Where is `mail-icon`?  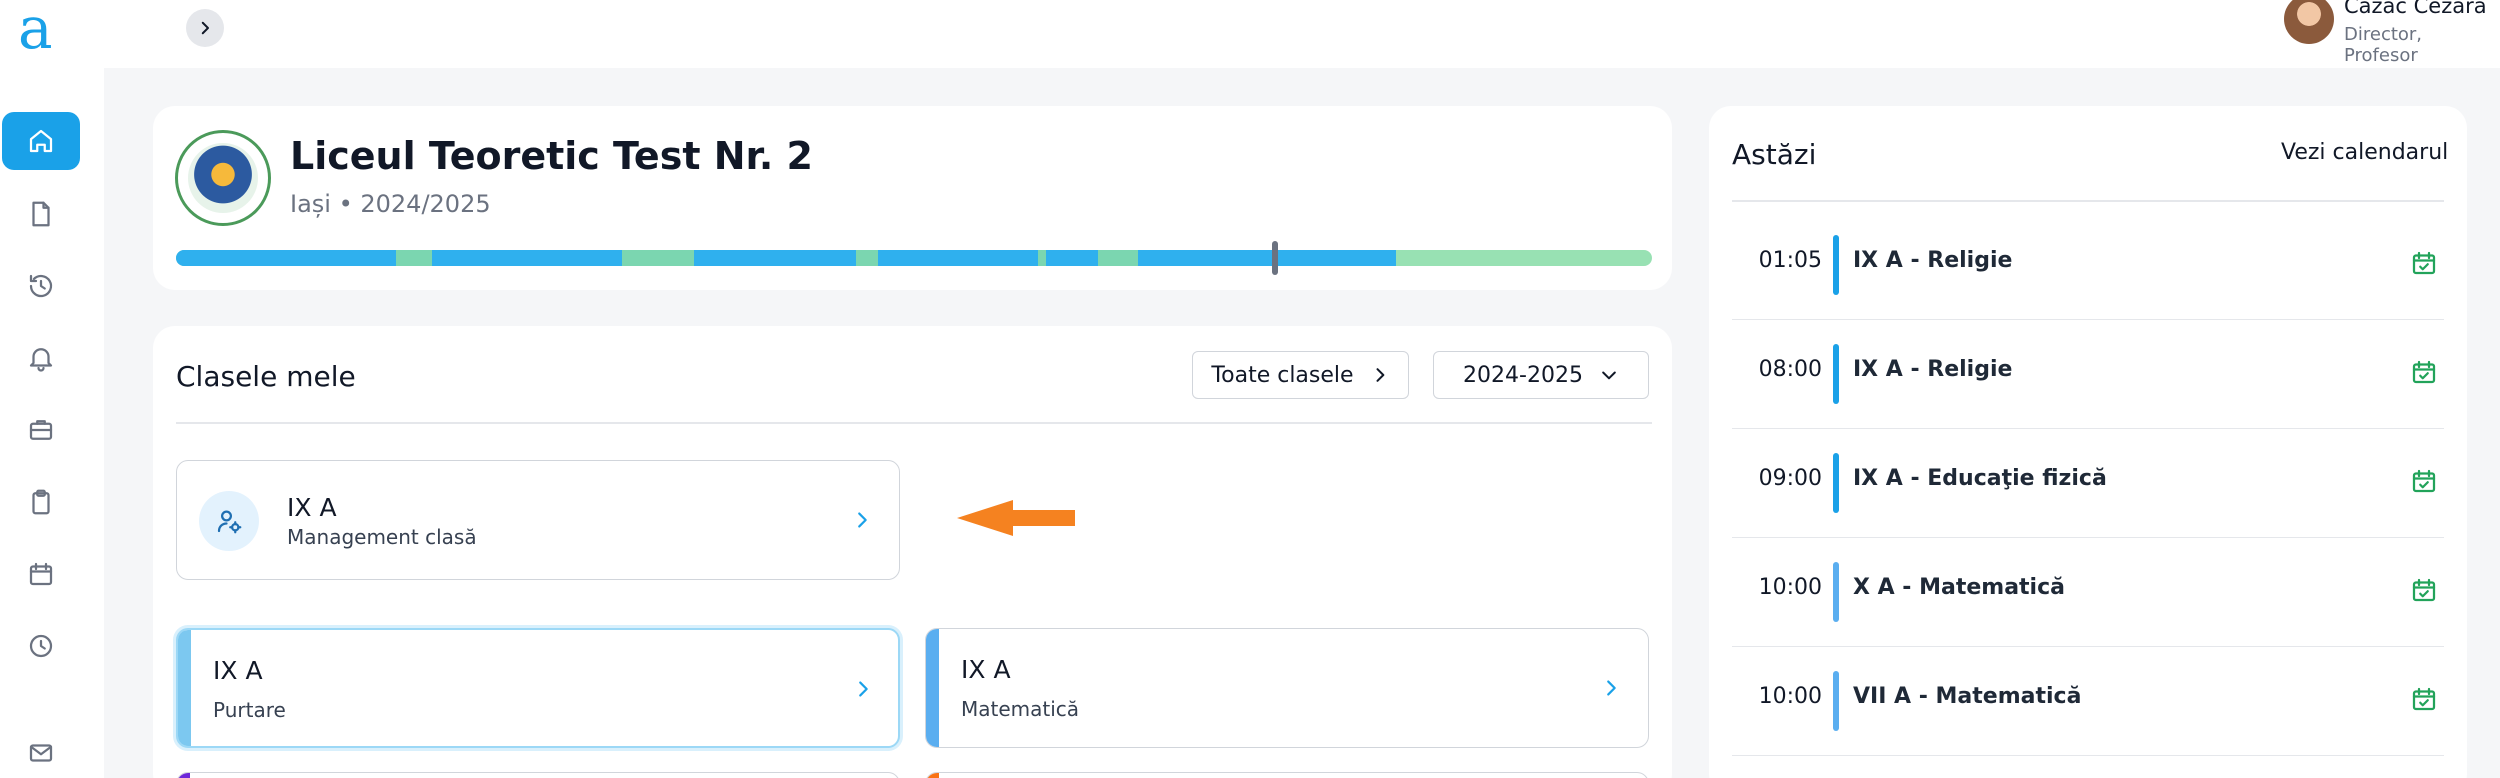
mail-icon is located at coordinates (41, 753).